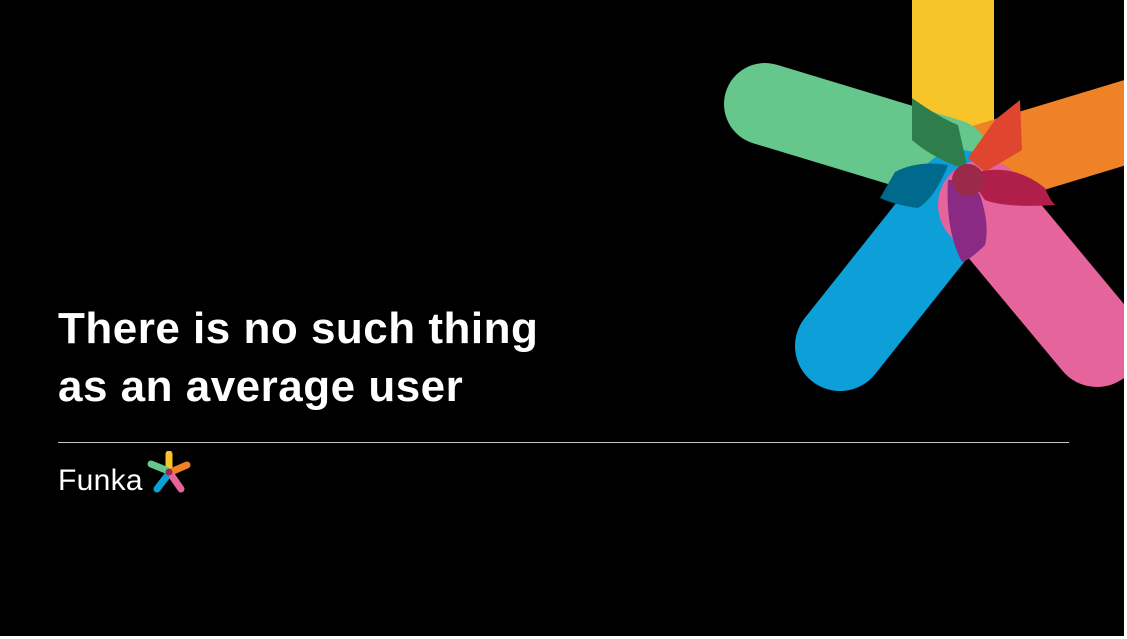 The height and width of the screenshot is (639, 1127). What do you see at coordinates (1031, 273) in the screenshot?
I see `pink-petal` at bounding box center [1031, 273].